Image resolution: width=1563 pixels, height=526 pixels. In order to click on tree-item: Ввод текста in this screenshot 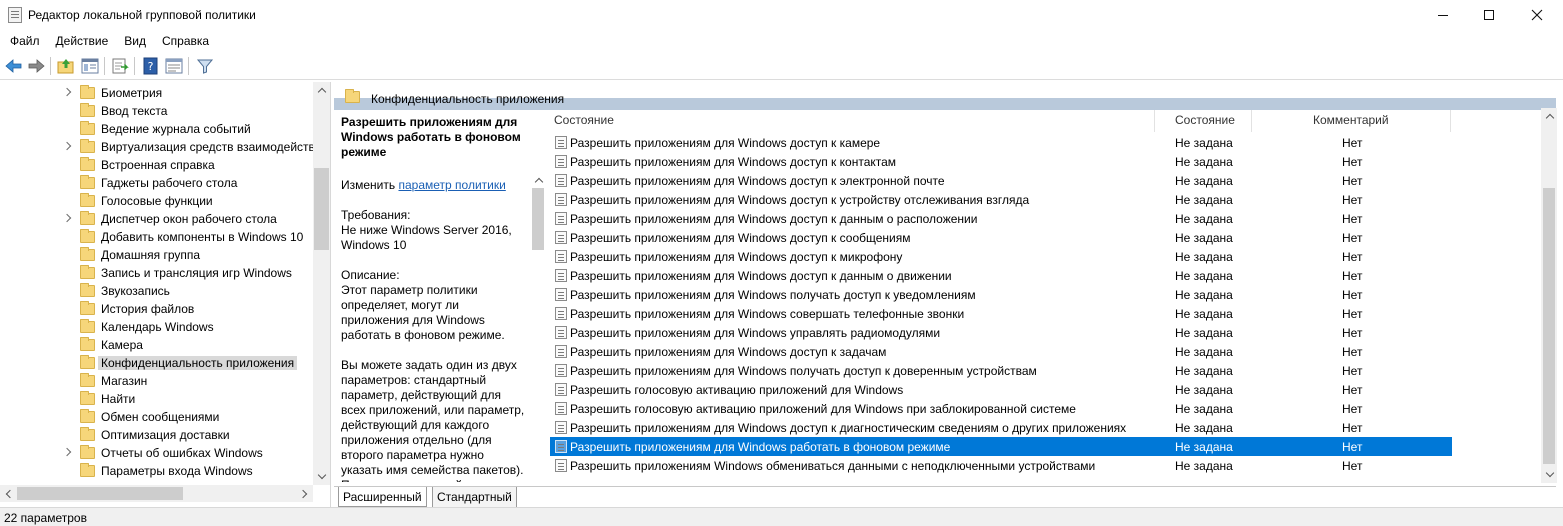, I will do `click(157, 111)`.